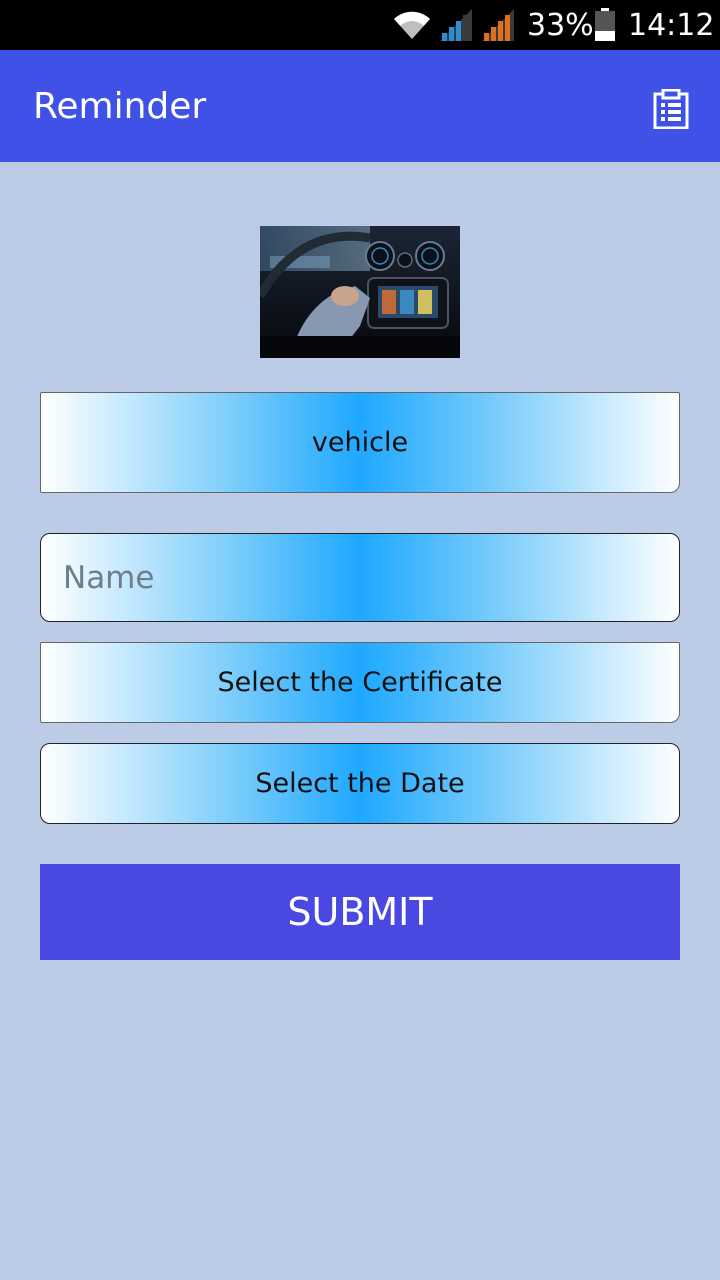 This screenshot has height=1280, width=720. I want to click on select-date-button: Select the Date, so click(360, 783).